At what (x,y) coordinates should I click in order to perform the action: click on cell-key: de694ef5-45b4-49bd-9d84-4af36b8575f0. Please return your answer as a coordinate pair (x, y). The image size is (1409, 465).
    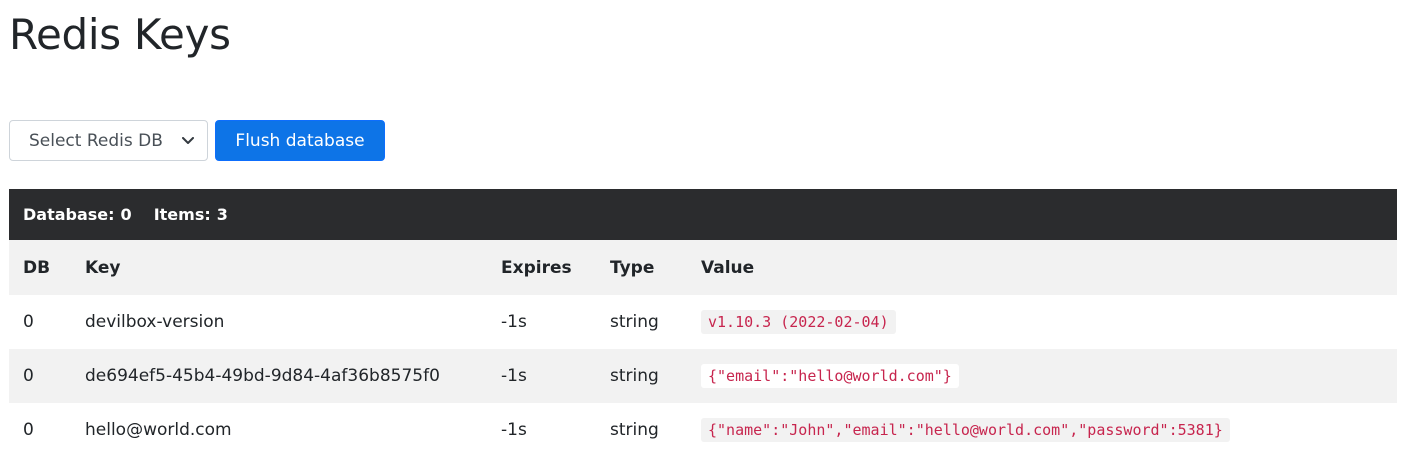
    Looking at the image, I should click on (293, 376).